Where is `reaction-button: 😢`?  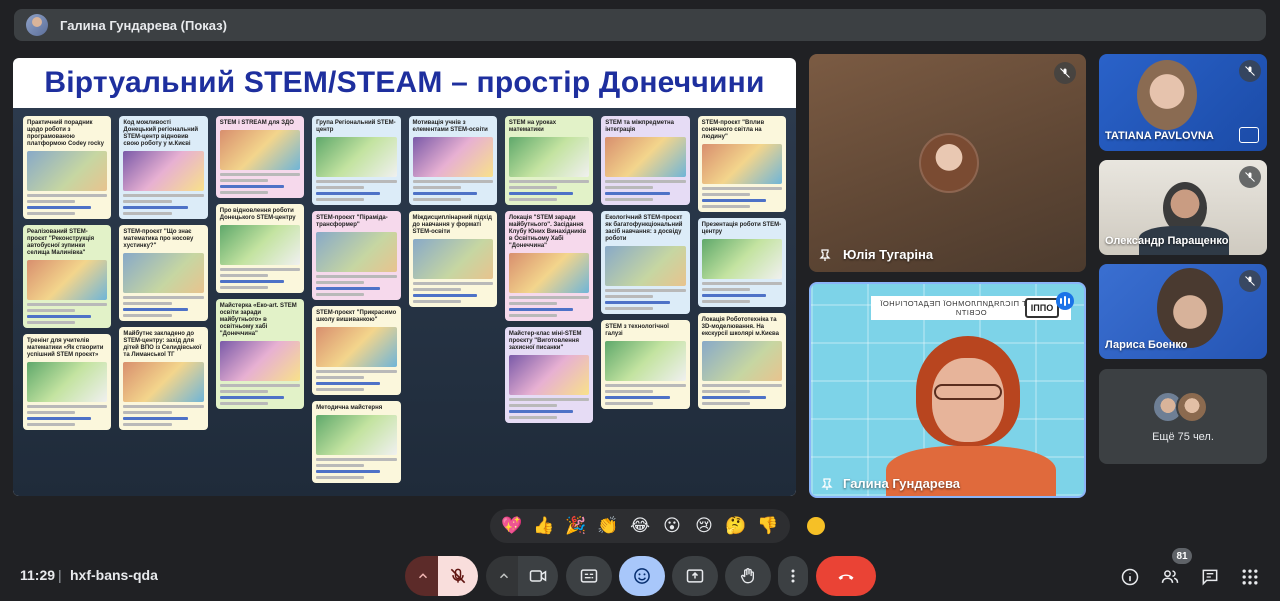
reaction-button: 😢 is located at coordinates (704, 526).